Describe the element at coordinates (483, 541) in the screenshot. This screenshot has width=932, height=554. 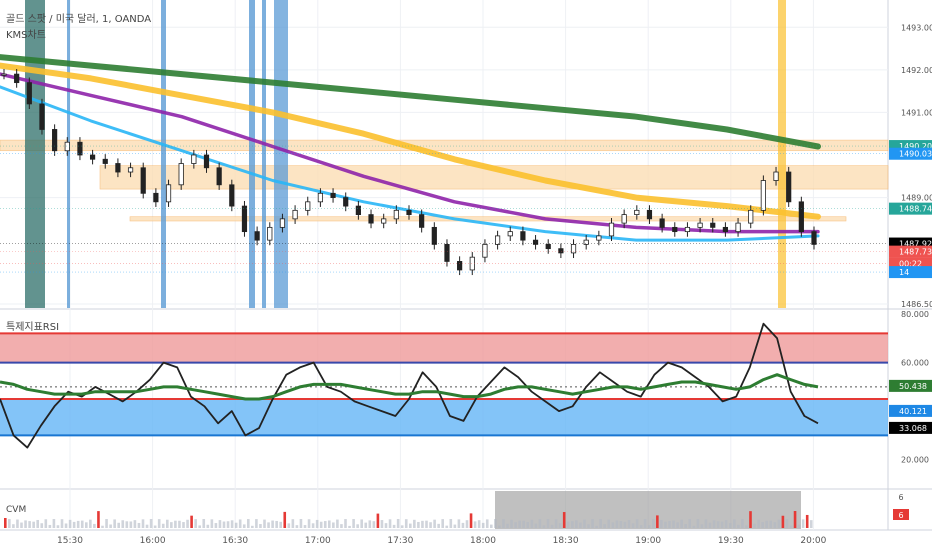
I see `time-tick-label: 18:00` at that location.